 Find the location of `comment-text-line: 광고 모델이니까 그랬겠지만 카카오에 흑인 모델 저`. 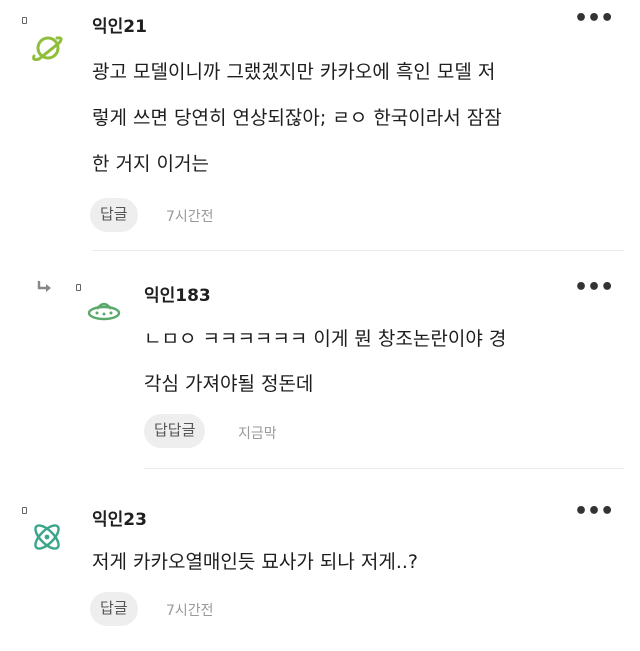

comment-text-line: 광고 모델이니까 그랬겠지만 카카오에 흑인 모델 저 is located at coordinates (294, 72).